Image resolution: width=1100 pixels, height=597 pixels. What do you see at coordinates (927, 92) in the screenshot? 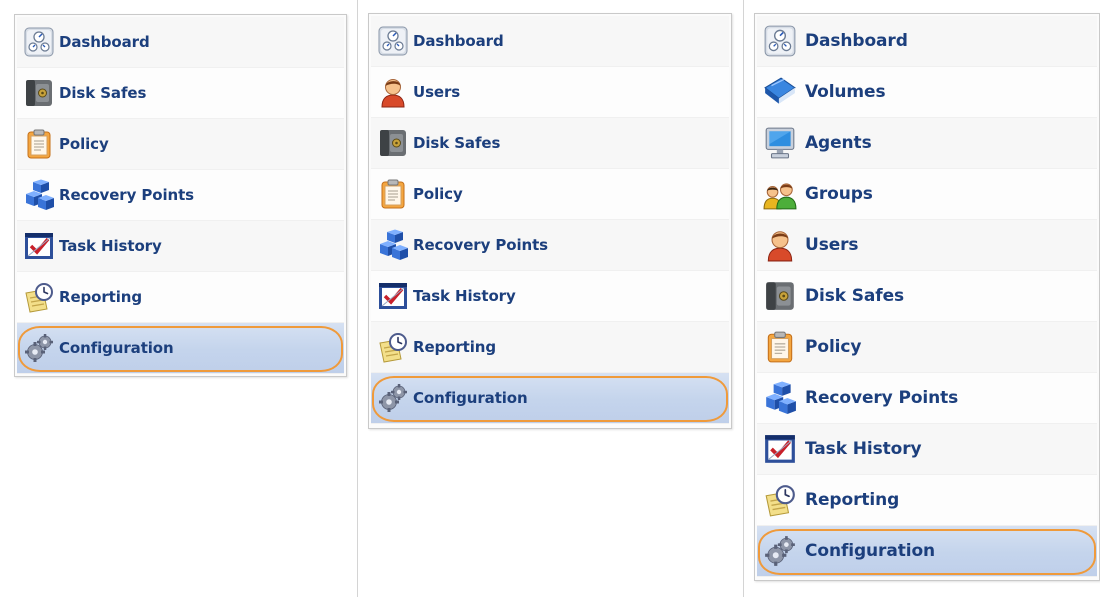
I see `menu-item-volumes: Volumes` at bounding box center [927, 92].